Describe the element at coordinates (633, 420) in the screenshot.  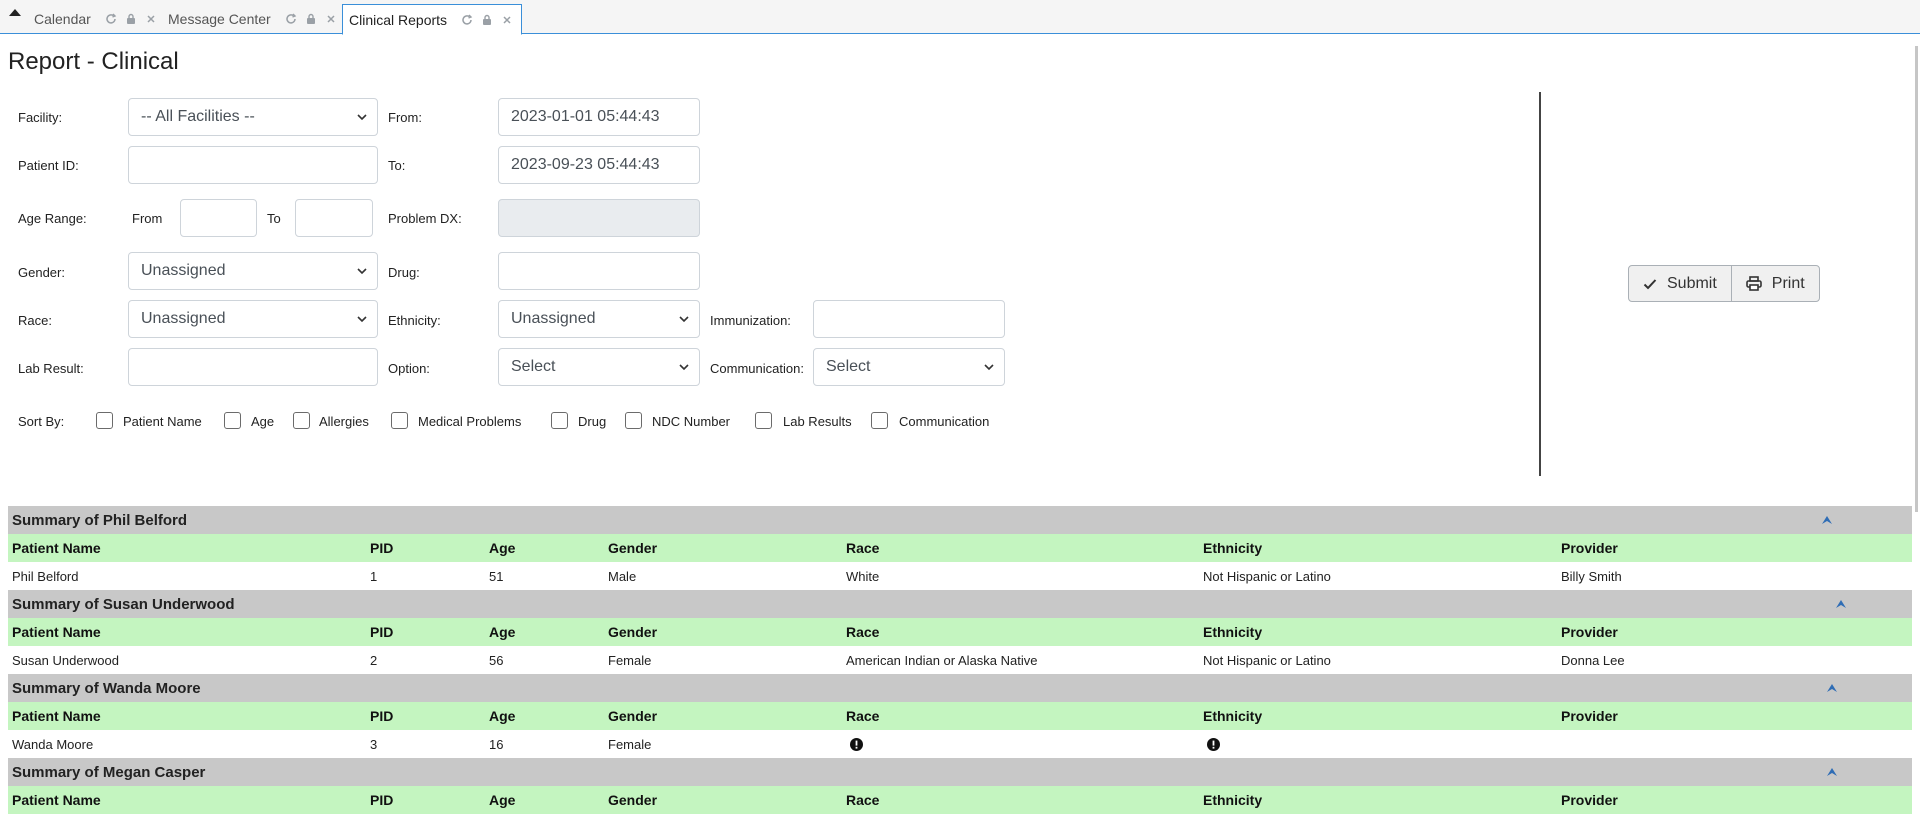
I see `sort-ndc-number-checkbox` at that location.